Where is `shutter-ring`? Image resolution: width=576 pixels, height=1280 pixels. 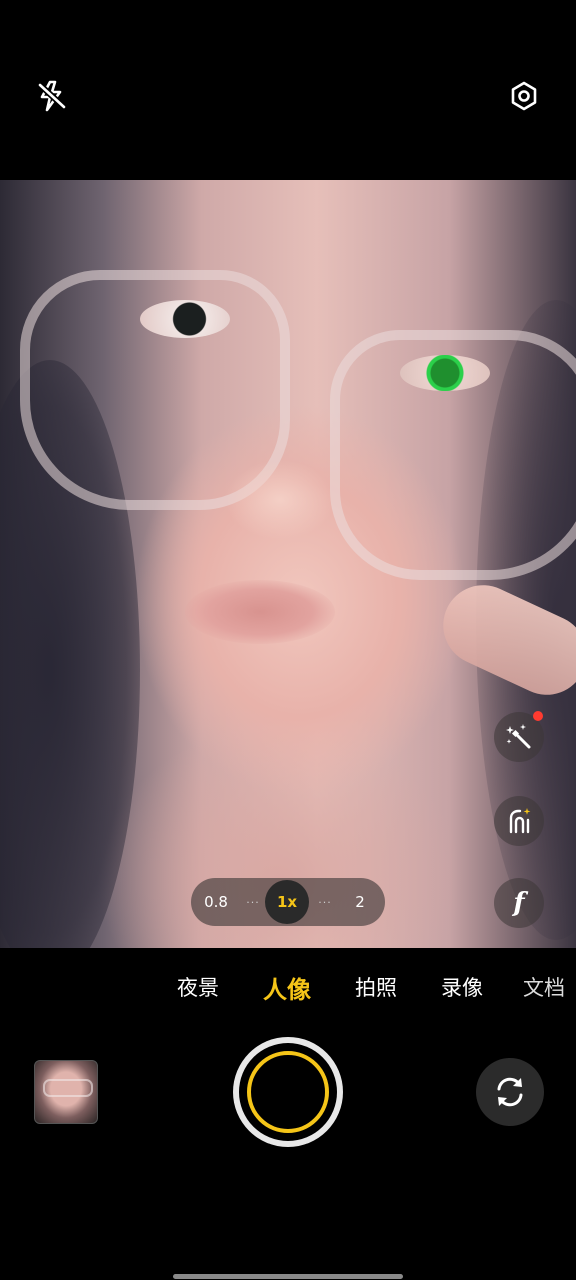 shutter-ring is located at coordinates (288, 1092).